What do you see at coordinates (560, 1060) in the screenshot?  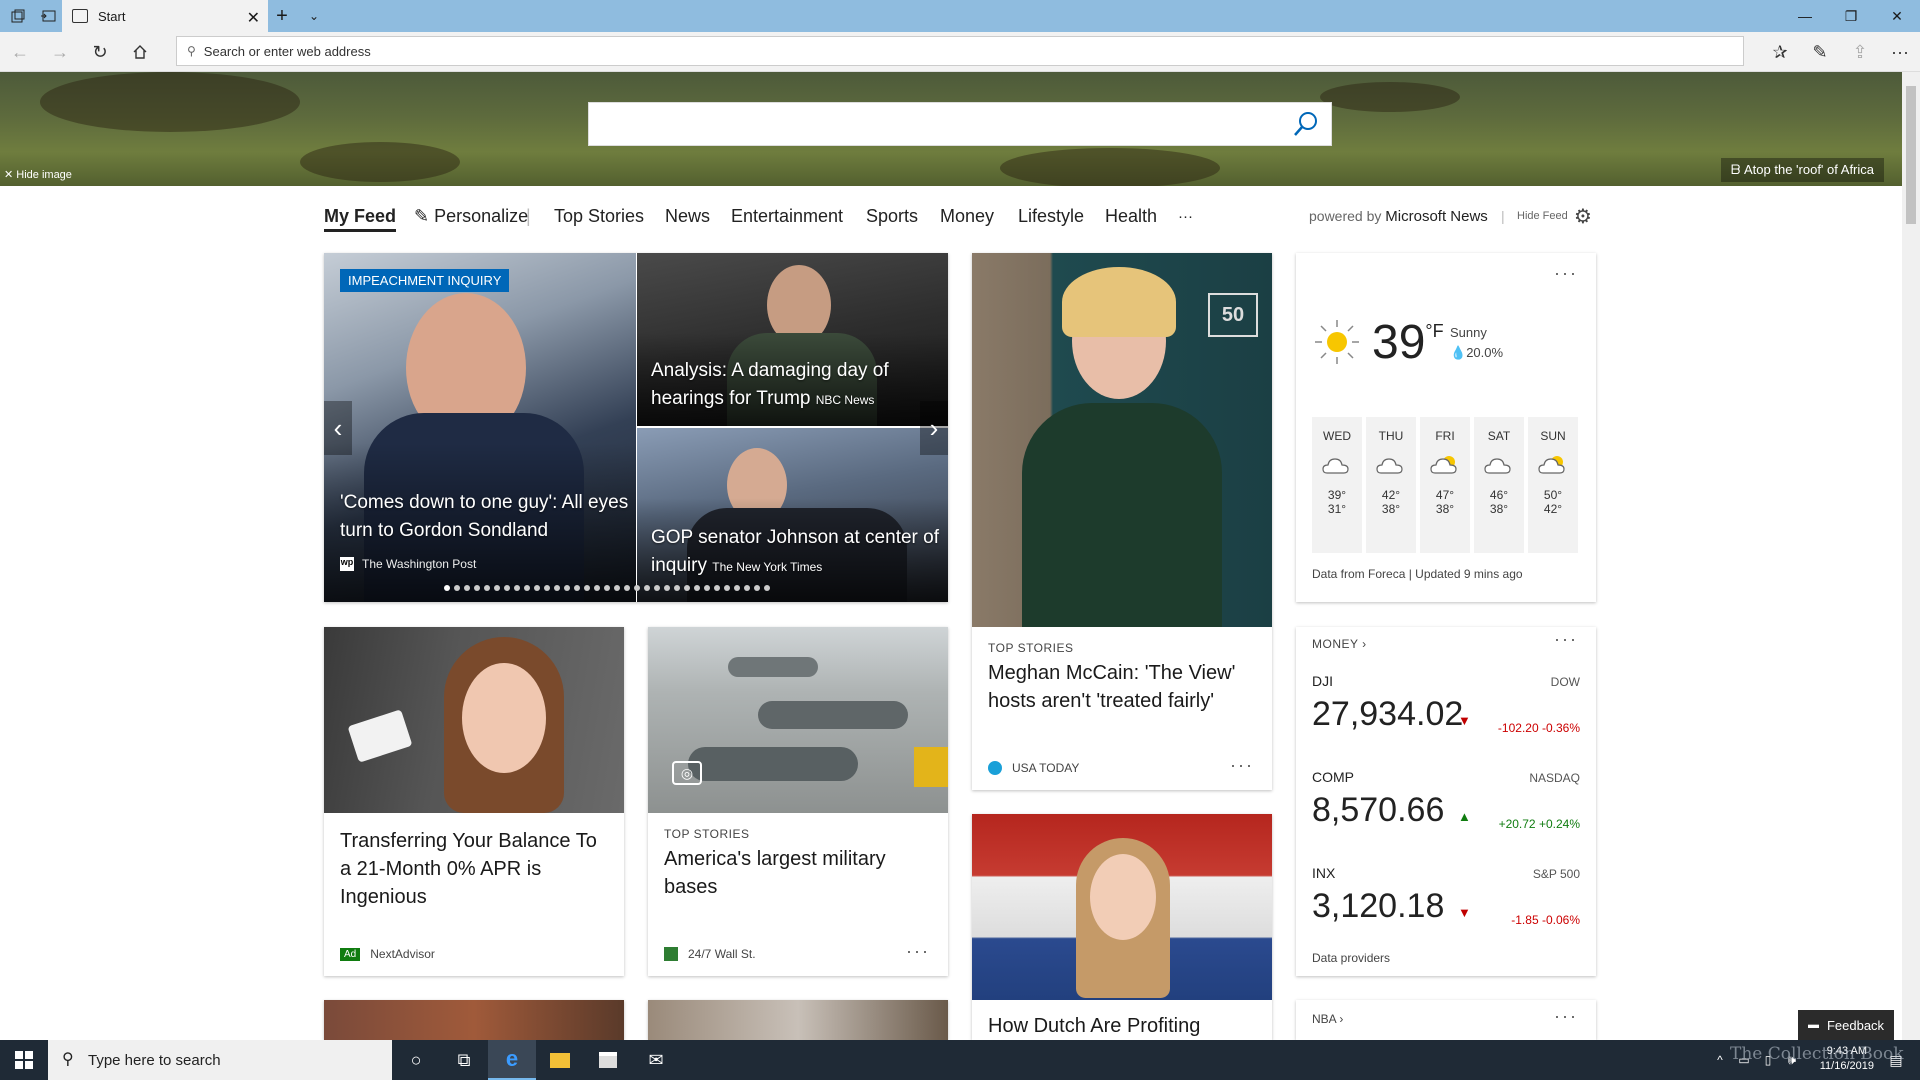 I see `file-explorer-button` at bounding box center [560, 1060].